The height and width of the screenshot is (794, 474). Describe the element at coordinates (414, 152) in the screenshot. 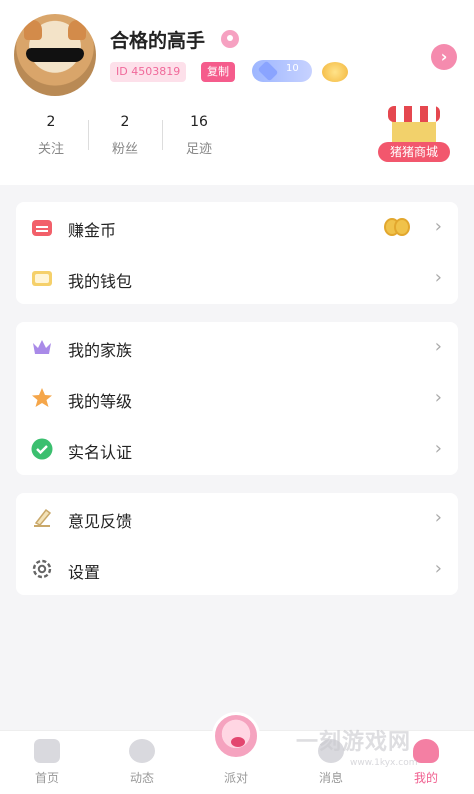

I see `shop-label: 猪猪商城` at that location.